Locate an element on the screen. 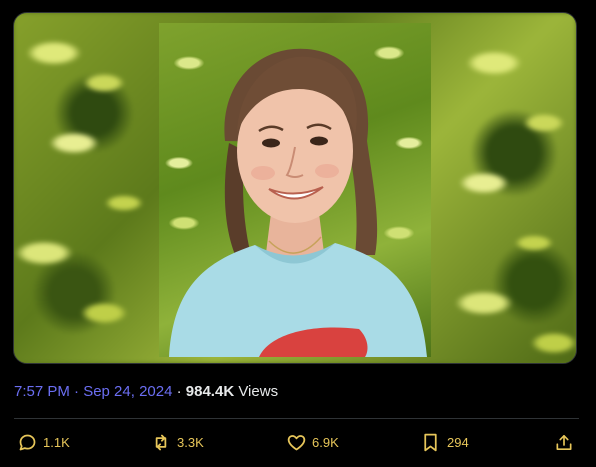 The width and height of the screenshot is (596, 467). like-button: 6.9K is located at coordinates (312, 442).